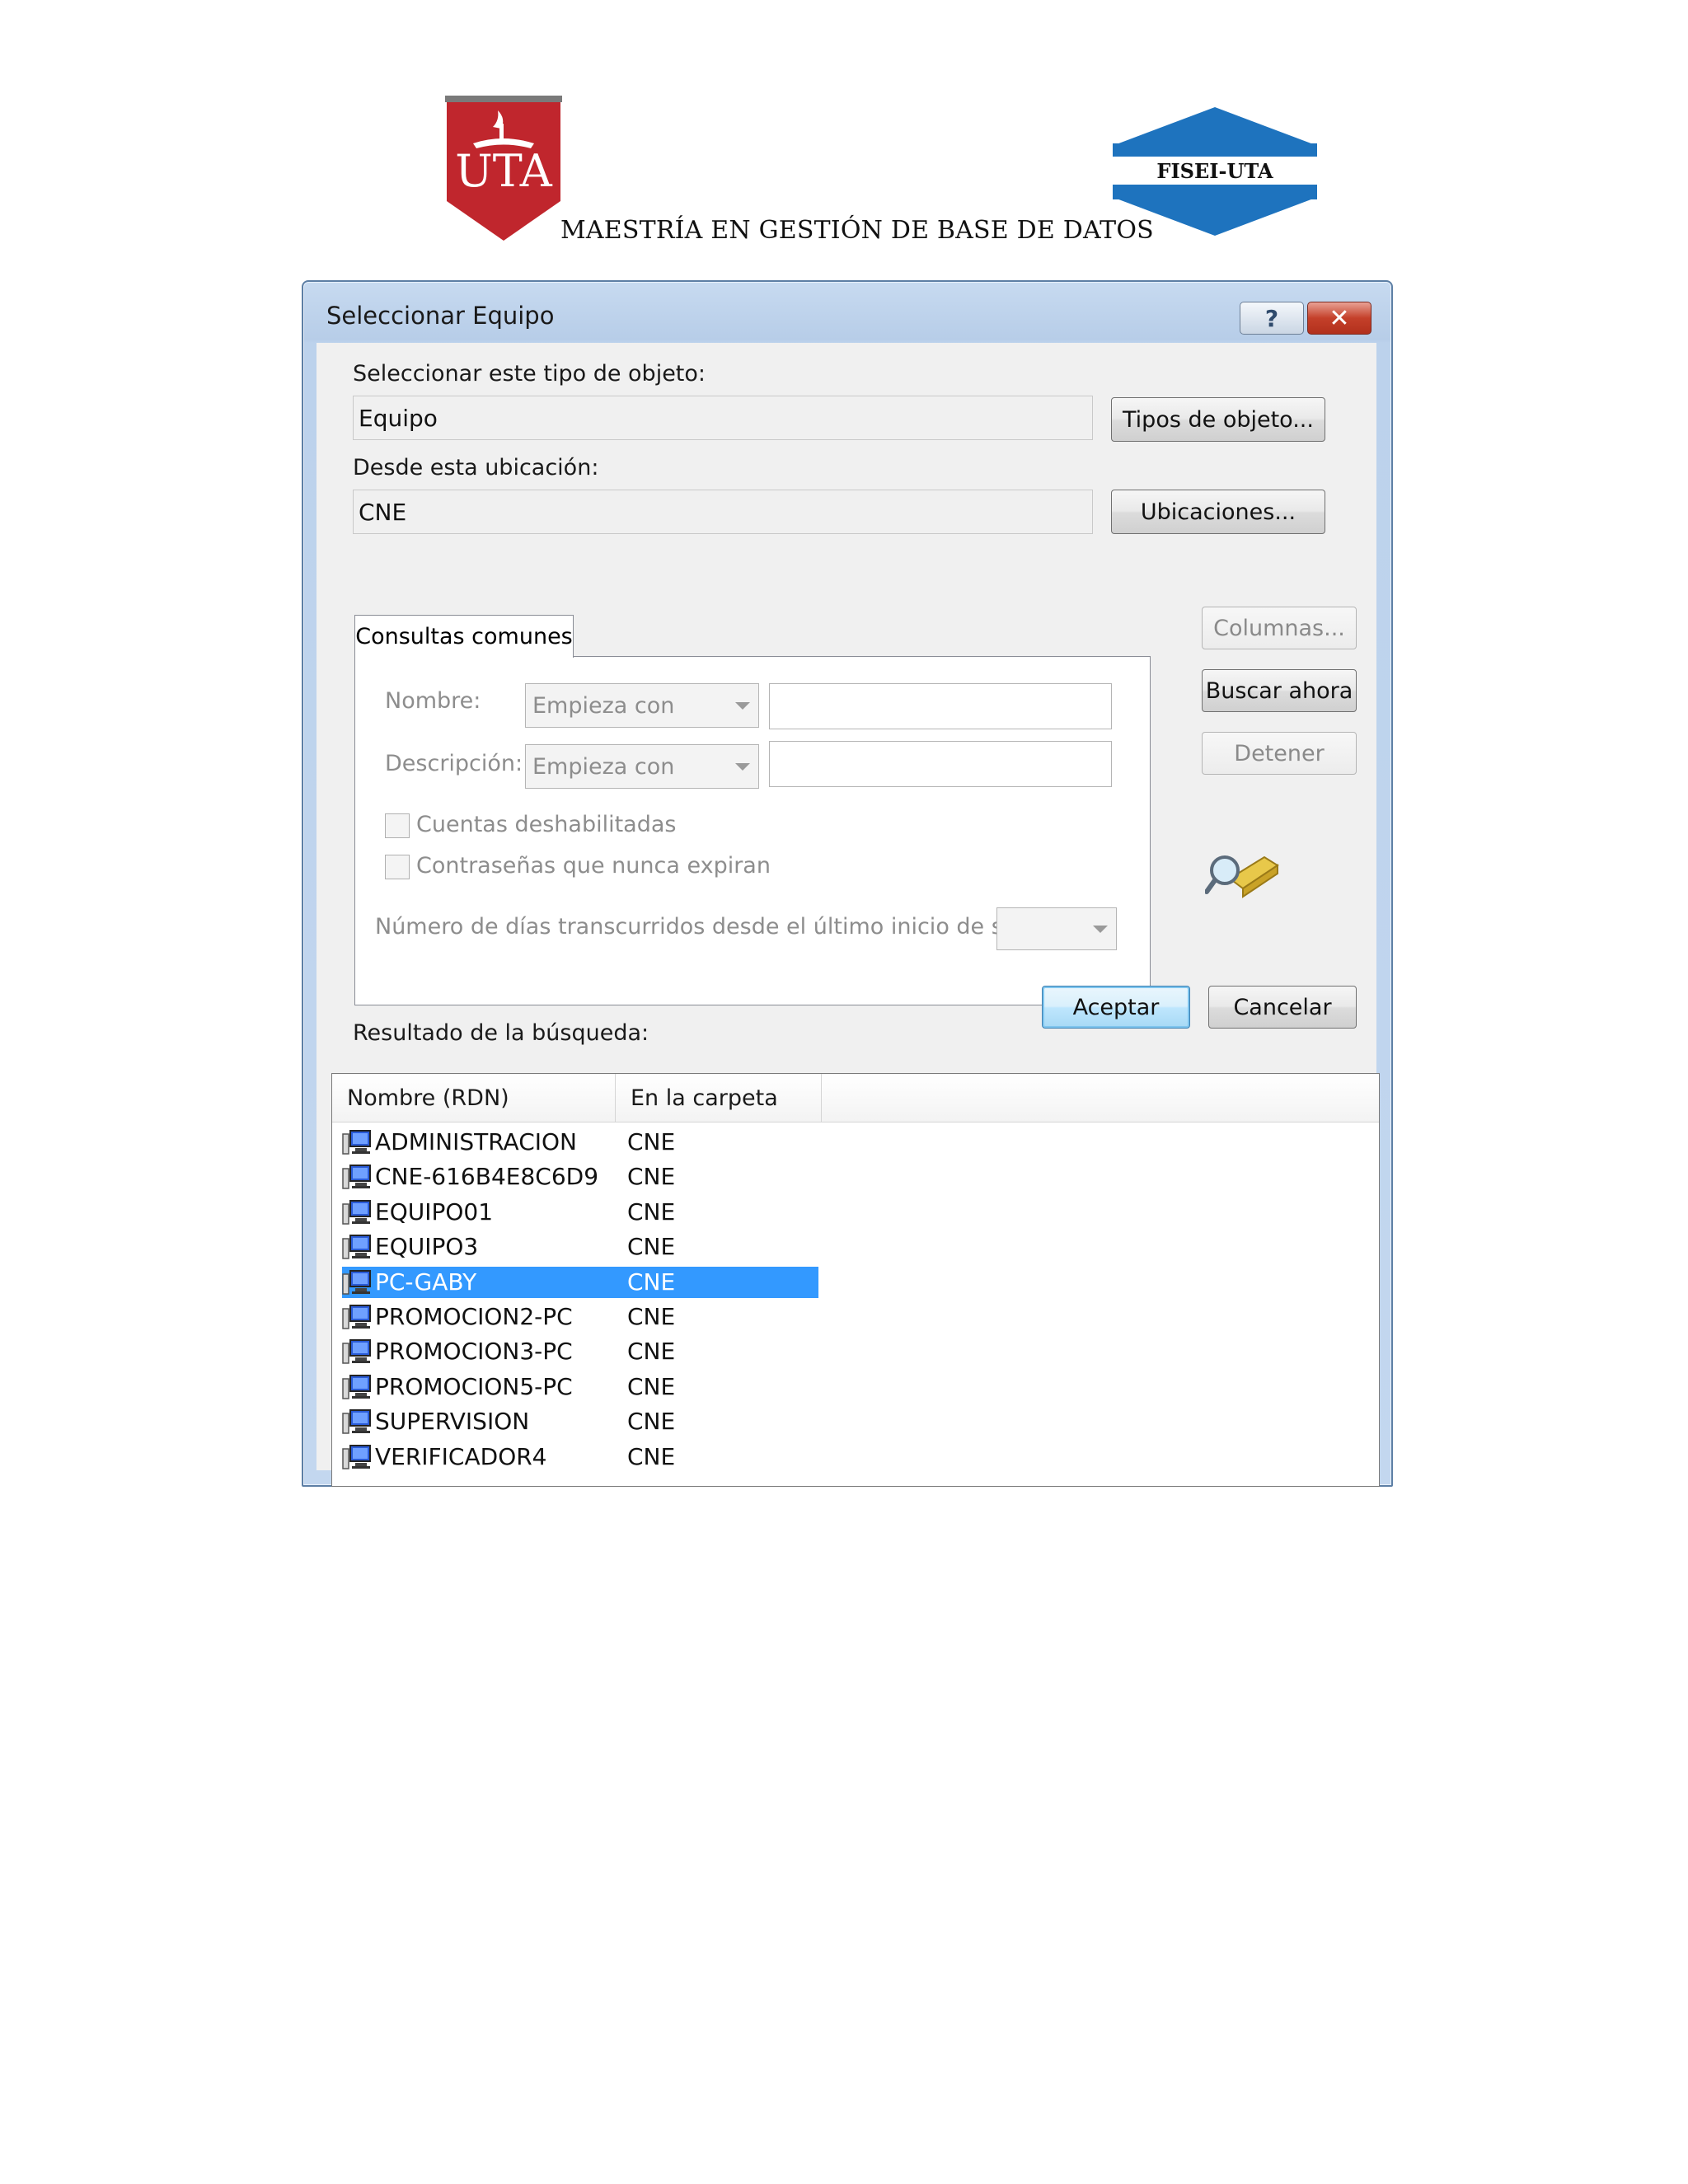 Image resolution: width=1688 pixels, height=2184 pixels. I want to click on location-field: CNE, so click(723, 512).